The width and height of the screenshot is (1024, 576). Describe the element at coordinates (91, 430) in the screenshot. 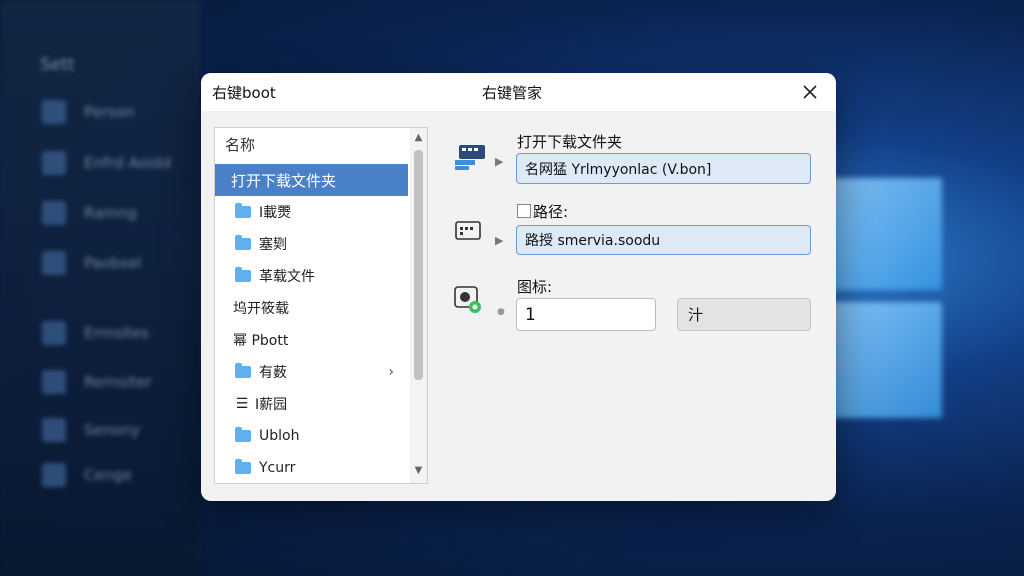

I see `desktop-menu-item: Senony` at that location.